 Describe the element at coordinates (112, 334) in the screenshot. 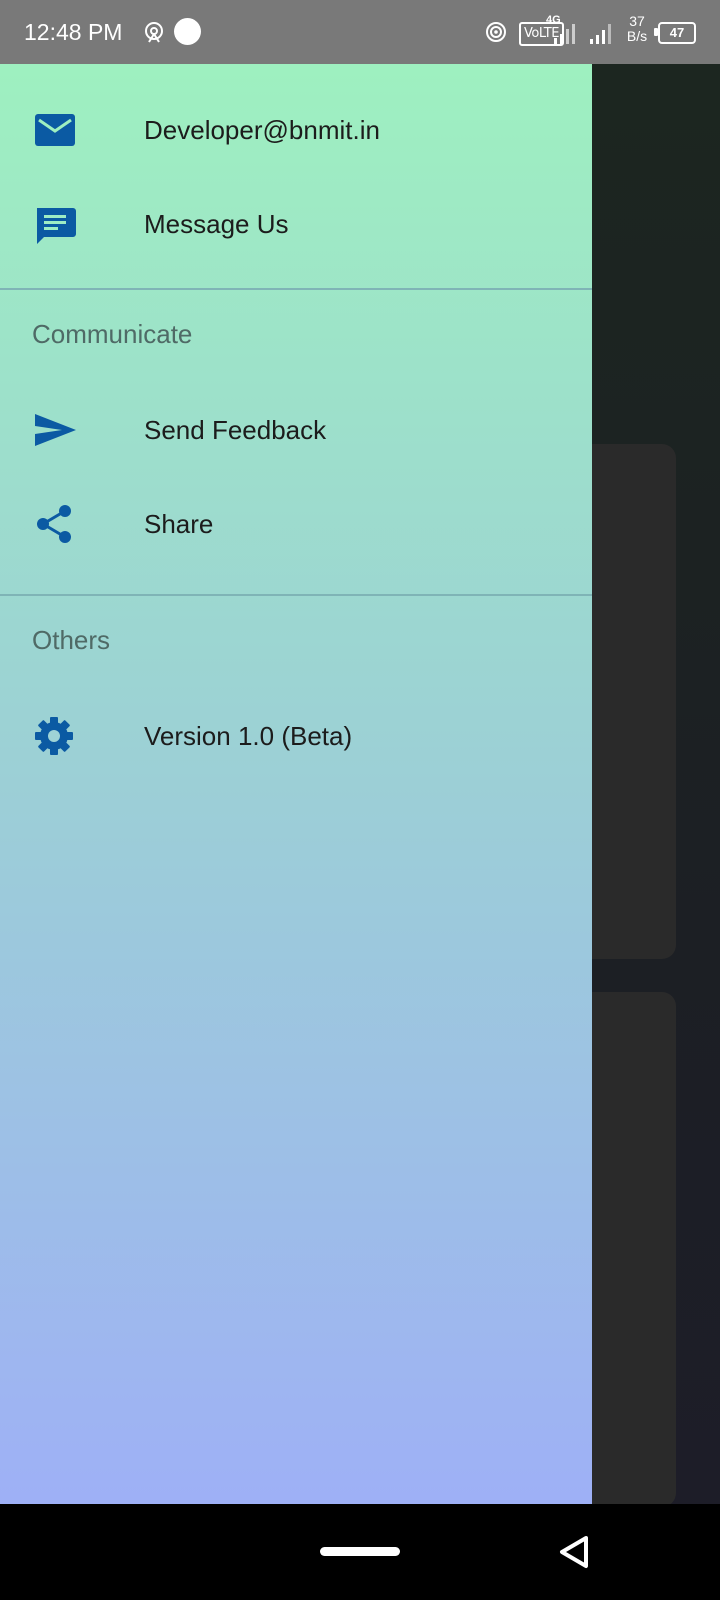

I see `section-title-communicate: Communicate` at that location.